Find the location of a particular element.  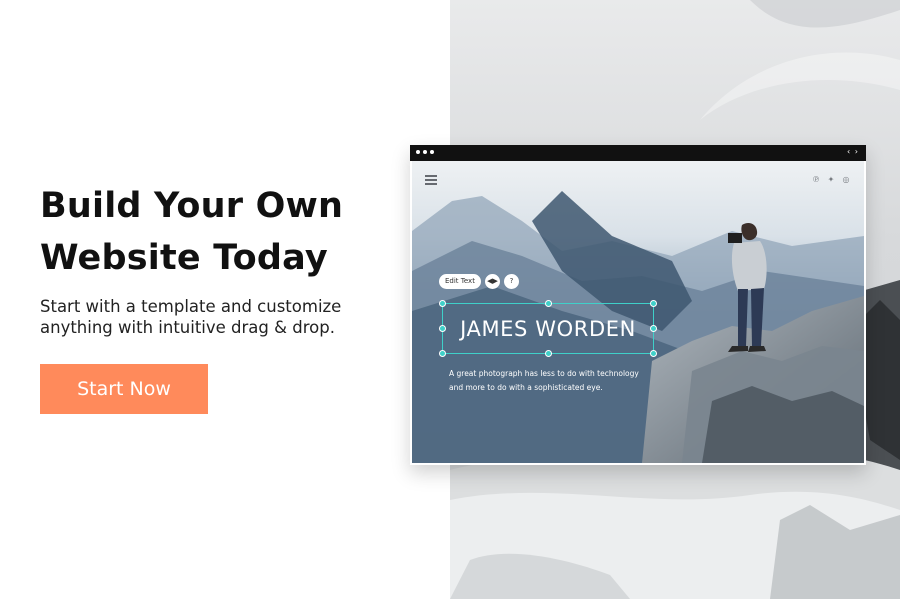

edit-text-button: Edit Text is located at coordinates (460, 281).